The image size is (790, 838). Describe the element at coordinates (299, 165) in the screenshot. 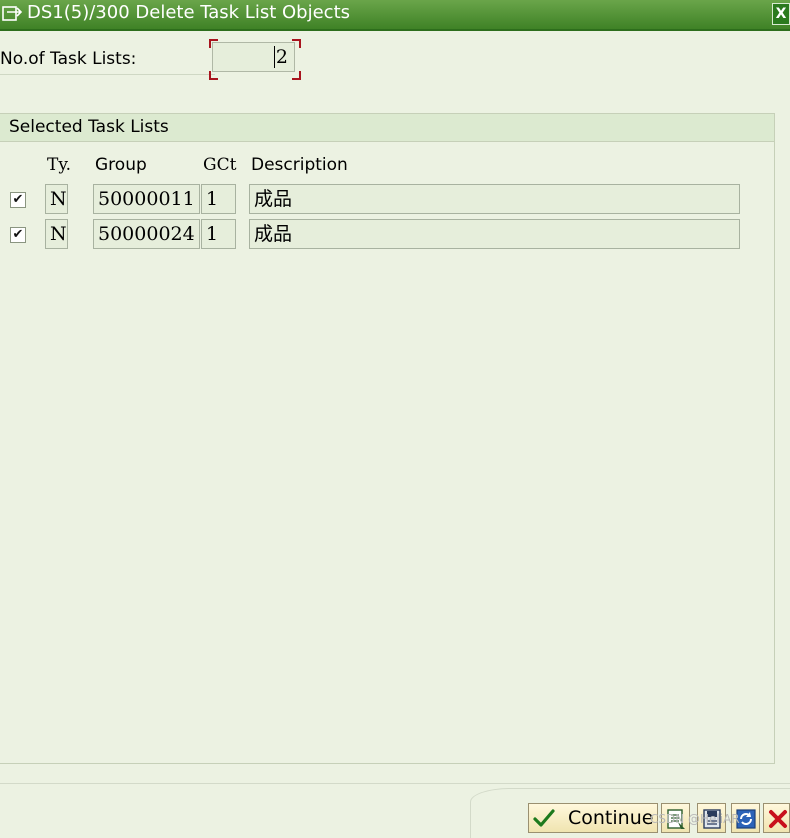

I see `column-header-description: Description` at that location.